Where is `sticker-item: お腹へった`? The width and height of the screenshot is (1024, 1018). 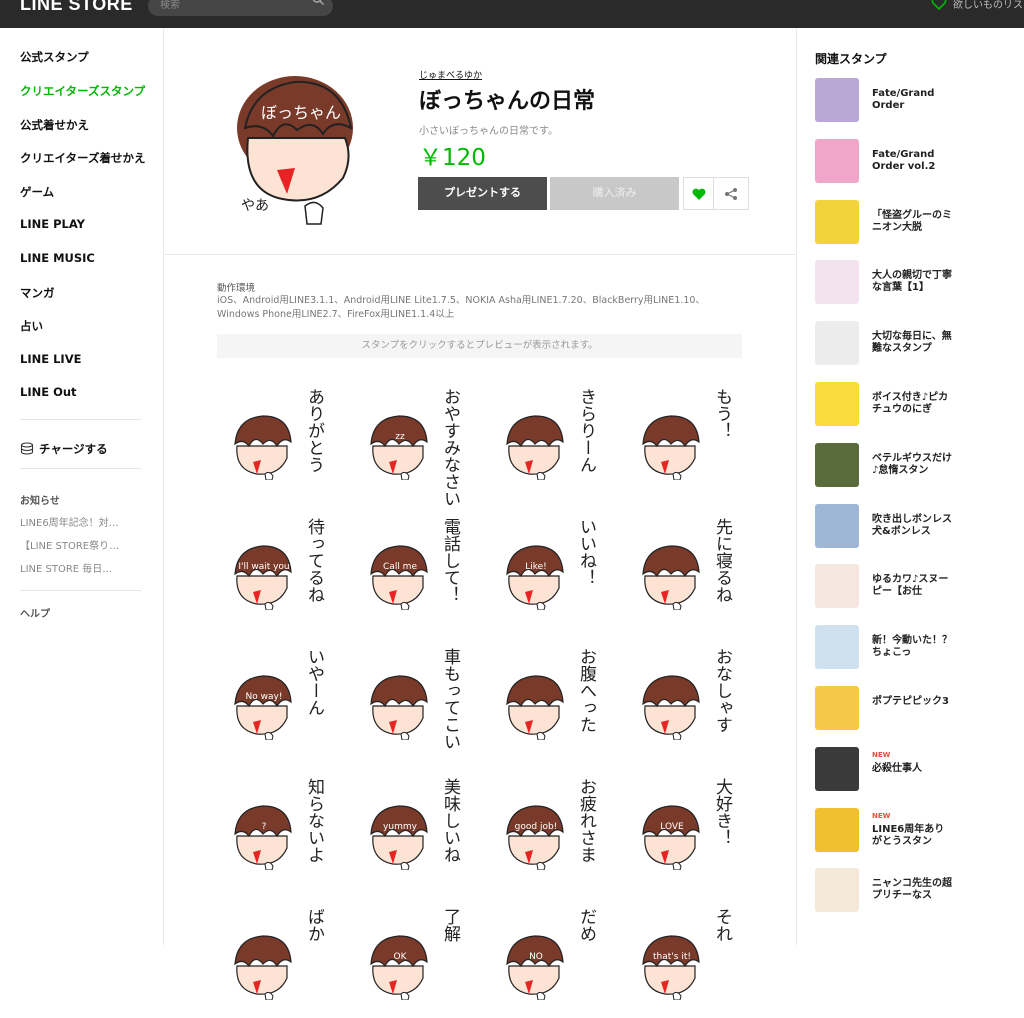
sticker-item: お腹へった is located at coordinates (549, 698).